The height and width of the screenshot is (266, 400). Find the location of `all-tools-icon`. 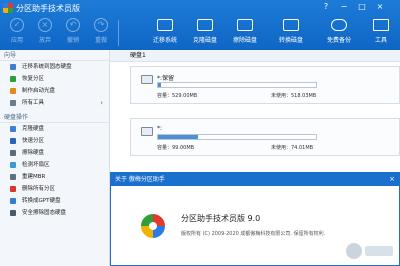

all-tools-icon is located at coordinates (13, 103).